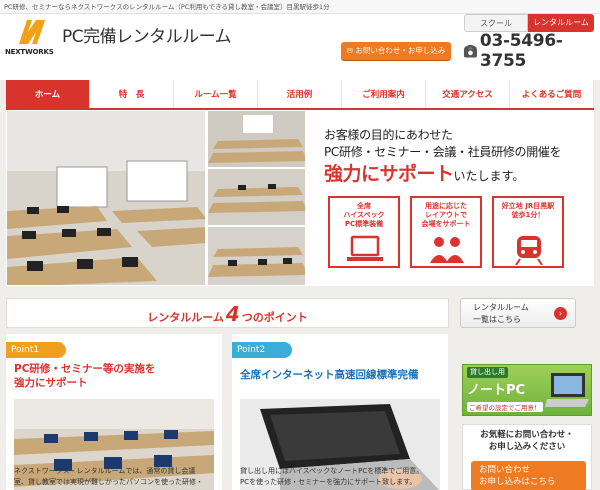  I want to click on tab-rental: レンタルルーム, so click(561, 23).